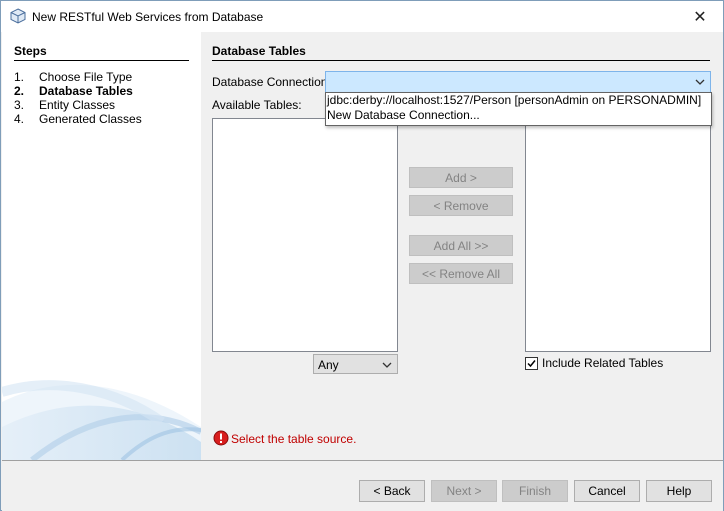 The height and width of the screenshot is (511, 724). Describe the element at coordinates (461, 273) in the screenshot. I see `remove-all-button: << Remove All` at that location.